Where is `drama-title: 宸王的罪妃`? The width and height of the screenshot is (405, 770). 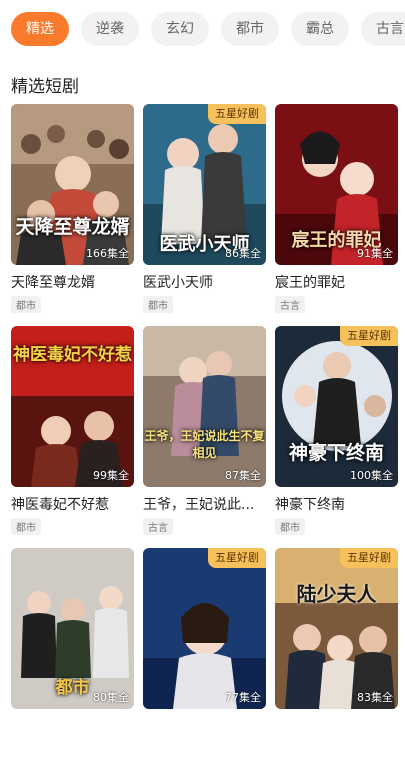
drama-title: 宸王的罪妃 is located at coordinates (336, 282).